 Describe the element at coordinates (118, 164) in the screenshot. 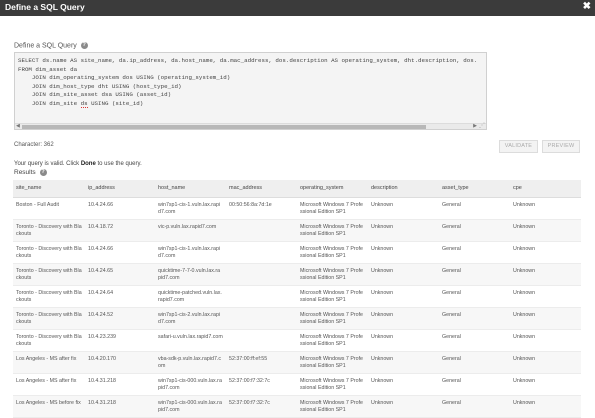

I see `validation-suffix: to use the query.` at that location.